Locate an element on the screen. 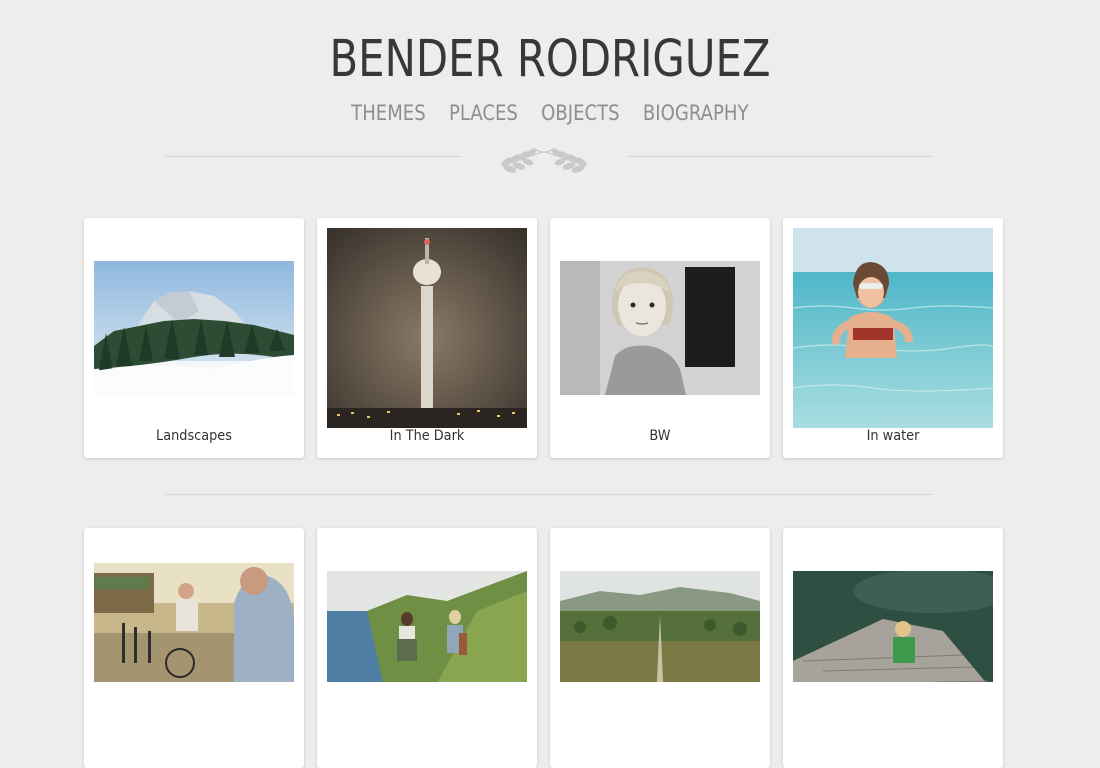 Image resolution: width=1100 pixels, height=768 pixels. main-nav: THEMES PLACES OBJECTS BIOGRAPHY is located at coordinates (550, 113).